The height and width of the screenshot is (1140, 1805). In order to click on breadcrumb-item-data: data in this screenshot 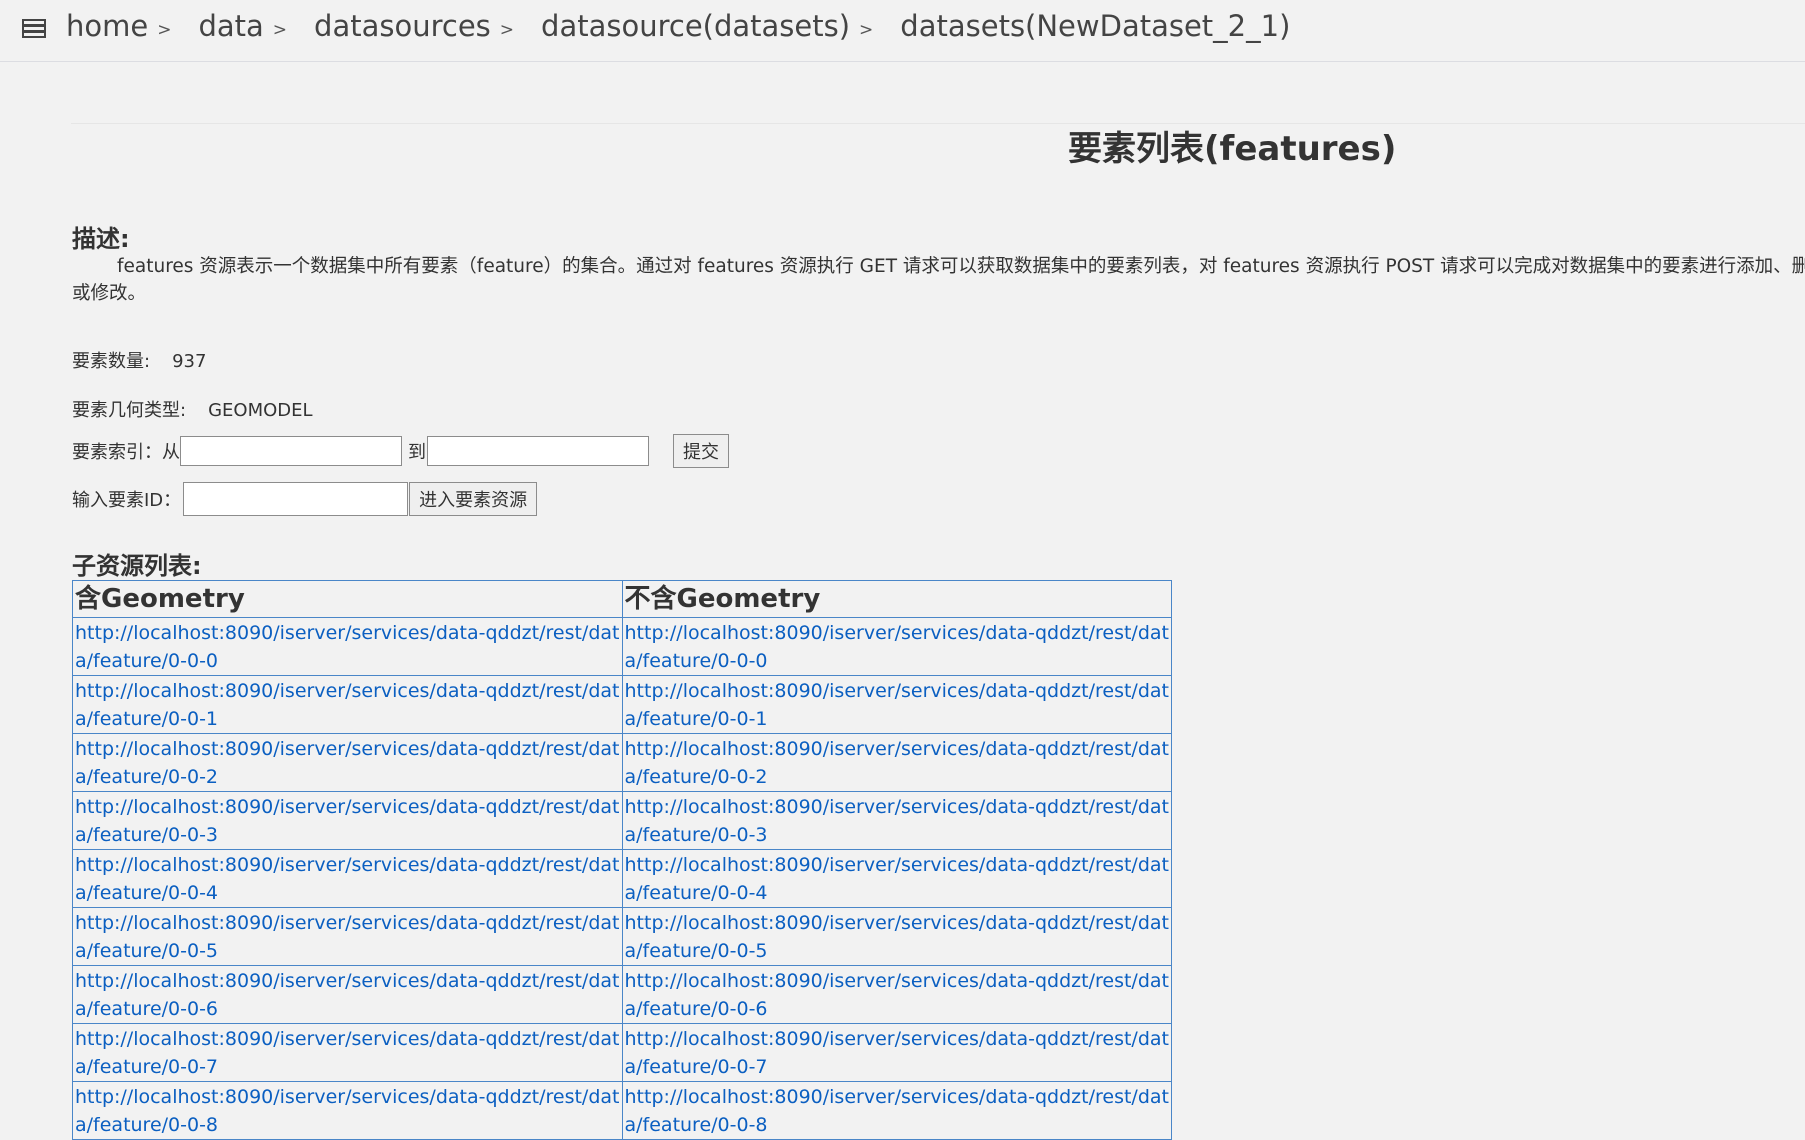, I will do `click(230, 26)`.